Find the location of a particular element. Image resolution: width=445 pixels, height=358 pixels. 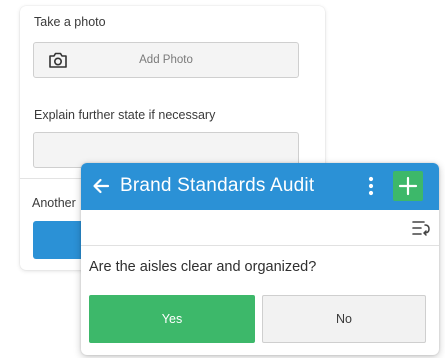

explain-label: Explain further state if necessary is located at coordinates (125, 115).